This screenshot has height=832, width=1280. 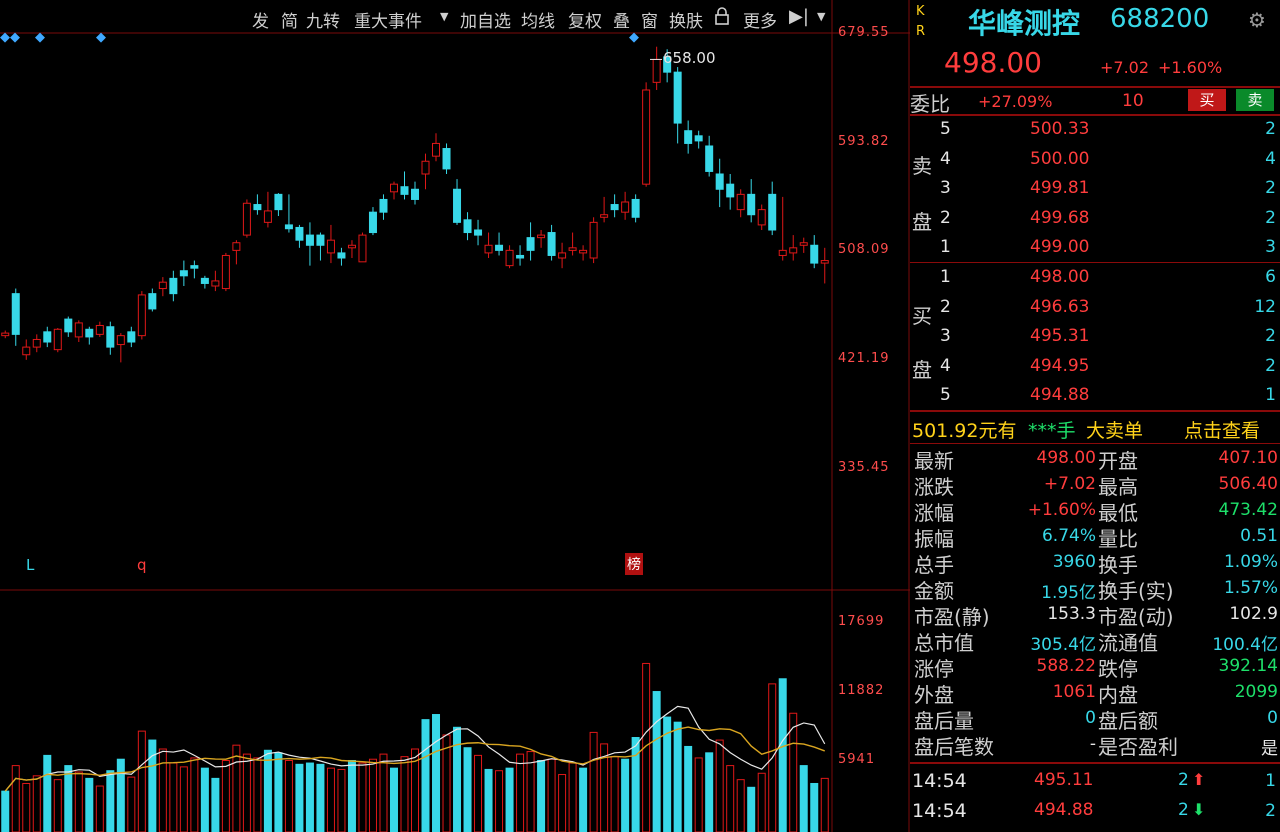 What do you see at coordinates (1095, 337) in the screenshot?
I see `bid-row: 3 495.31 2` at bounding box center [1095, 337].